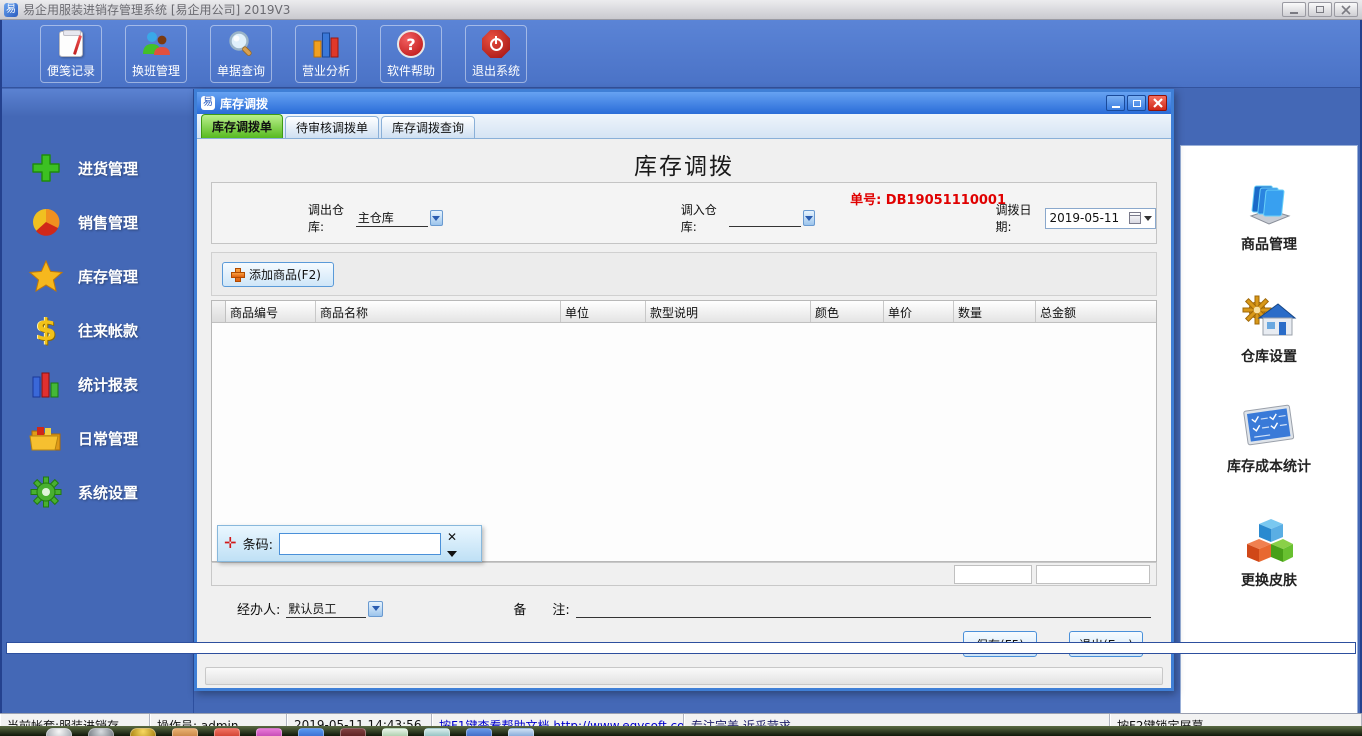 This screenshot has height=736, width=1362. I want to click on dialog-title: 库存调拨, so click(244, 103).